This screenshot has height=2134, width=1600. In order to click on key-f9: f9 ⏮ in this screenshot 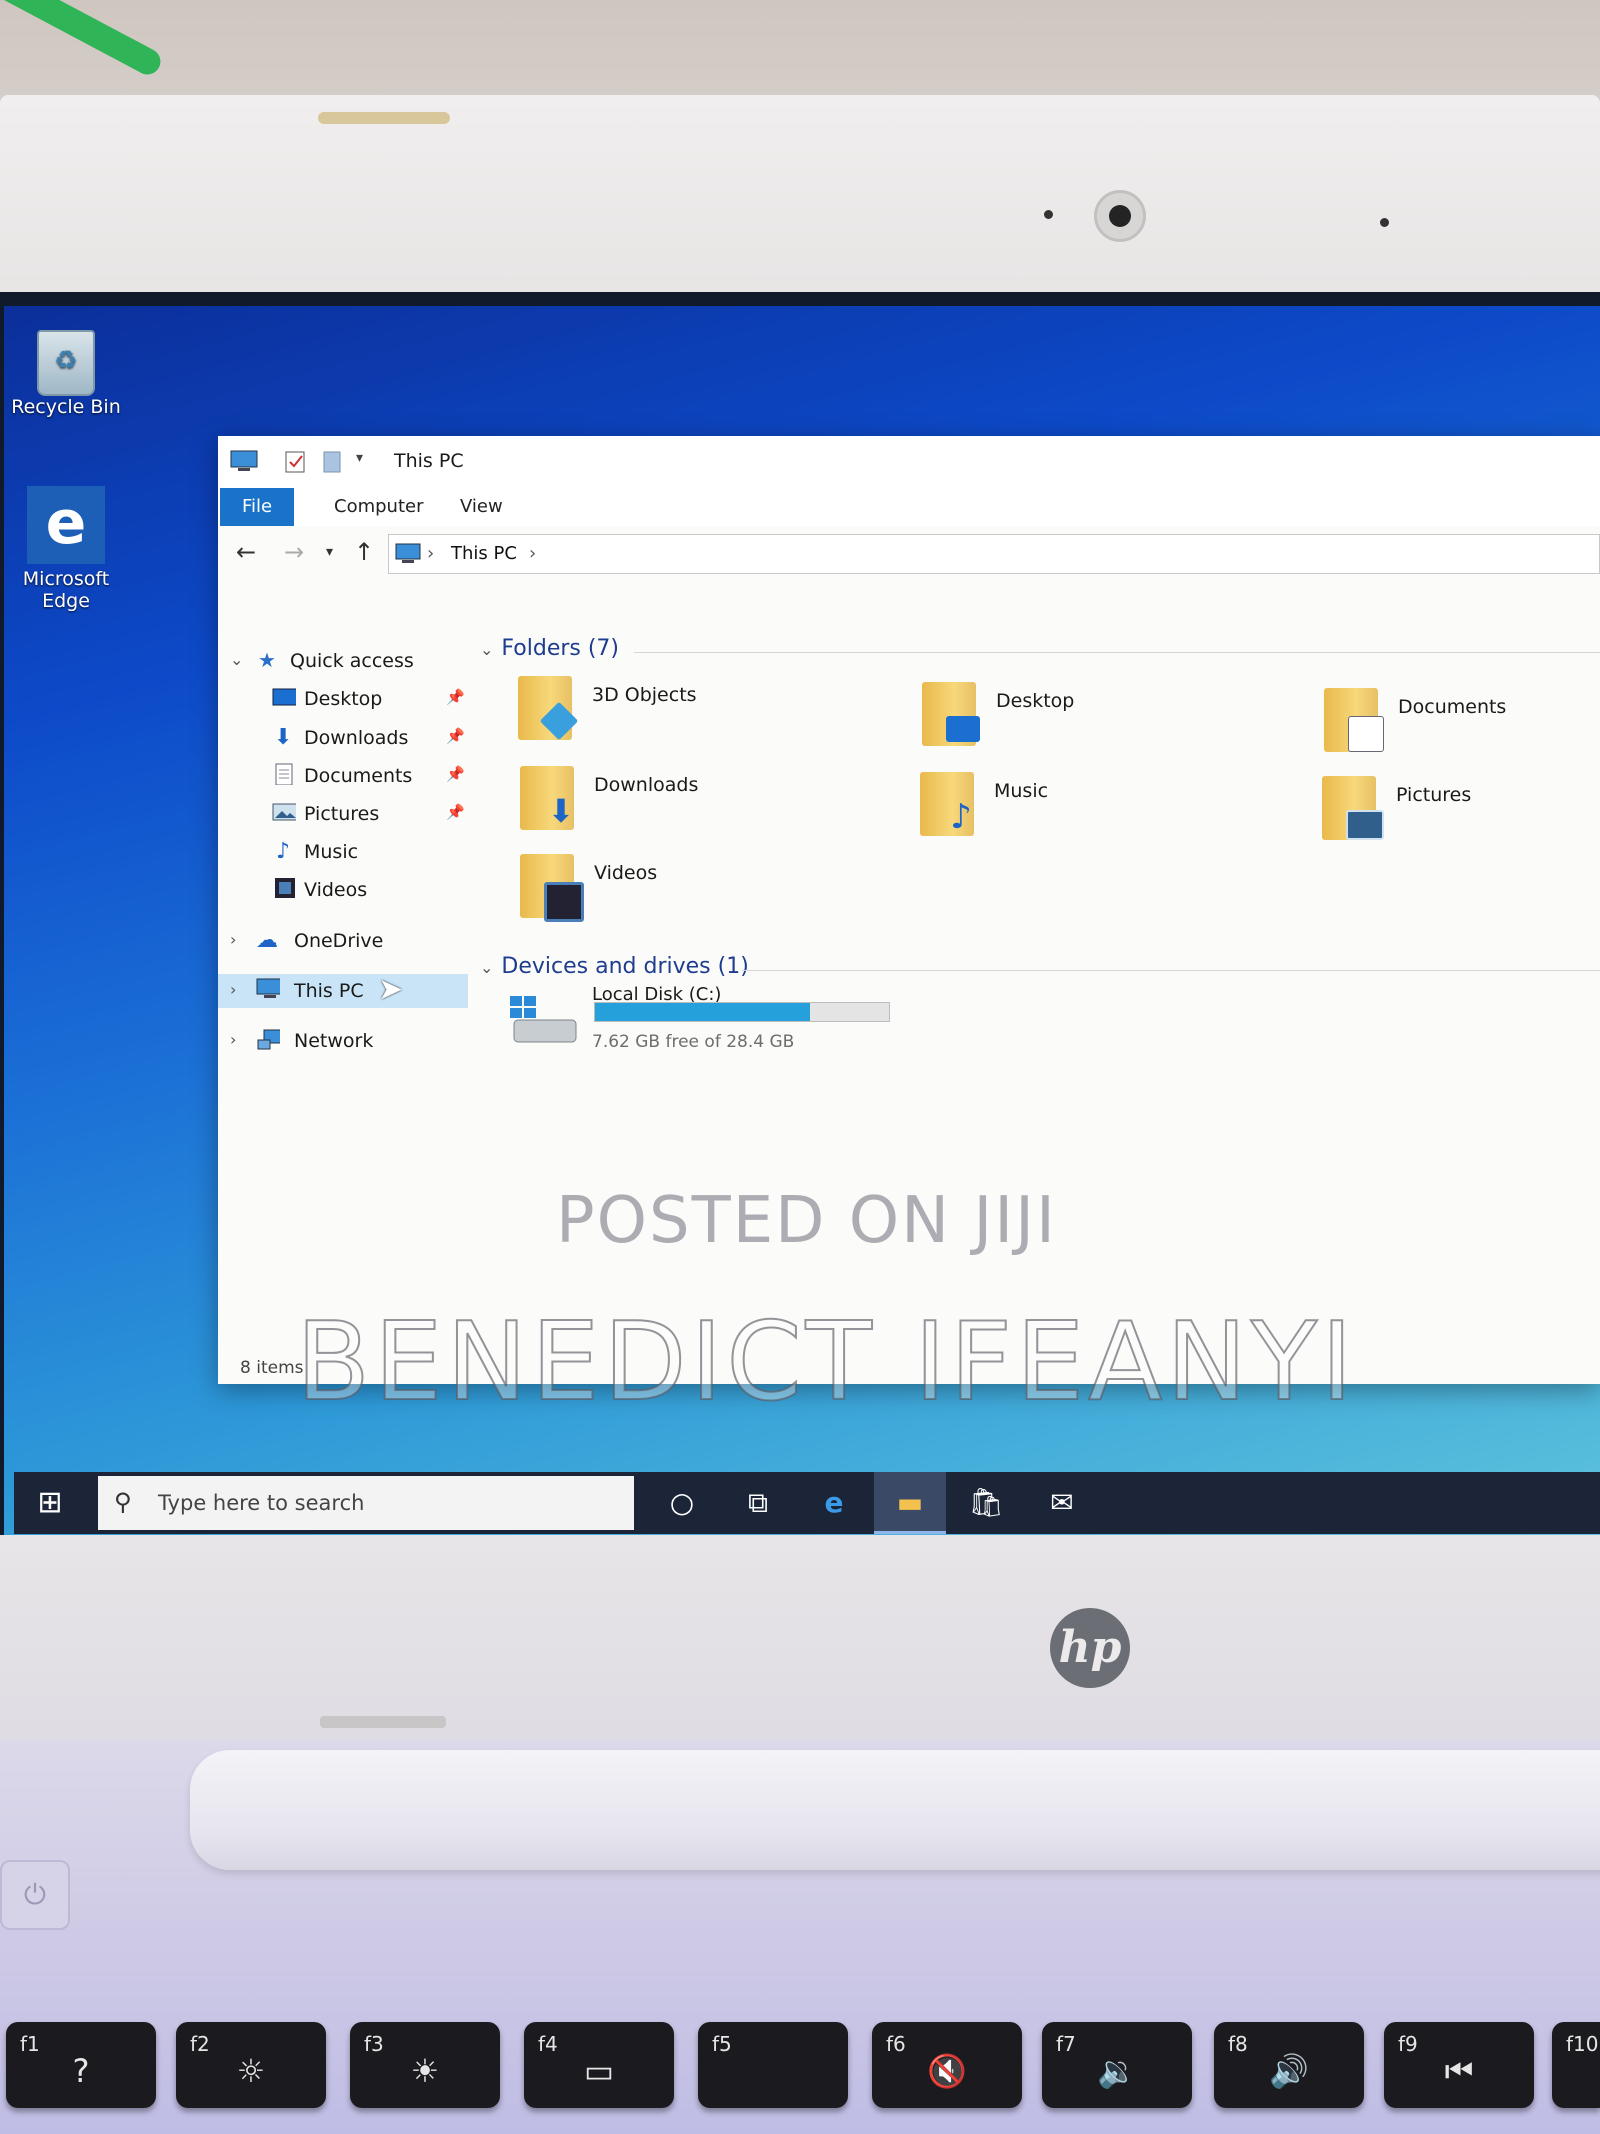, I will do `click(1459, 2065)`.